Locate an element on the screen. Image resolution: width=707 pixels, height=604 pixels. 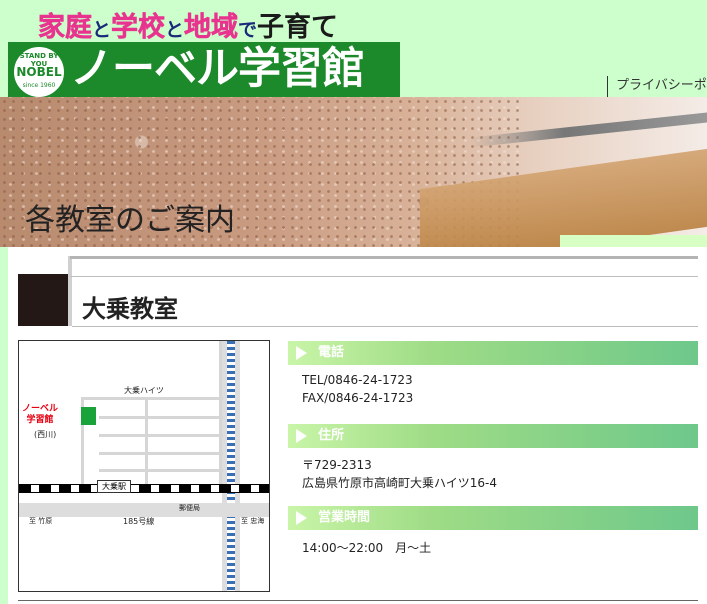
heading-block is located at coordinates (43, 300).